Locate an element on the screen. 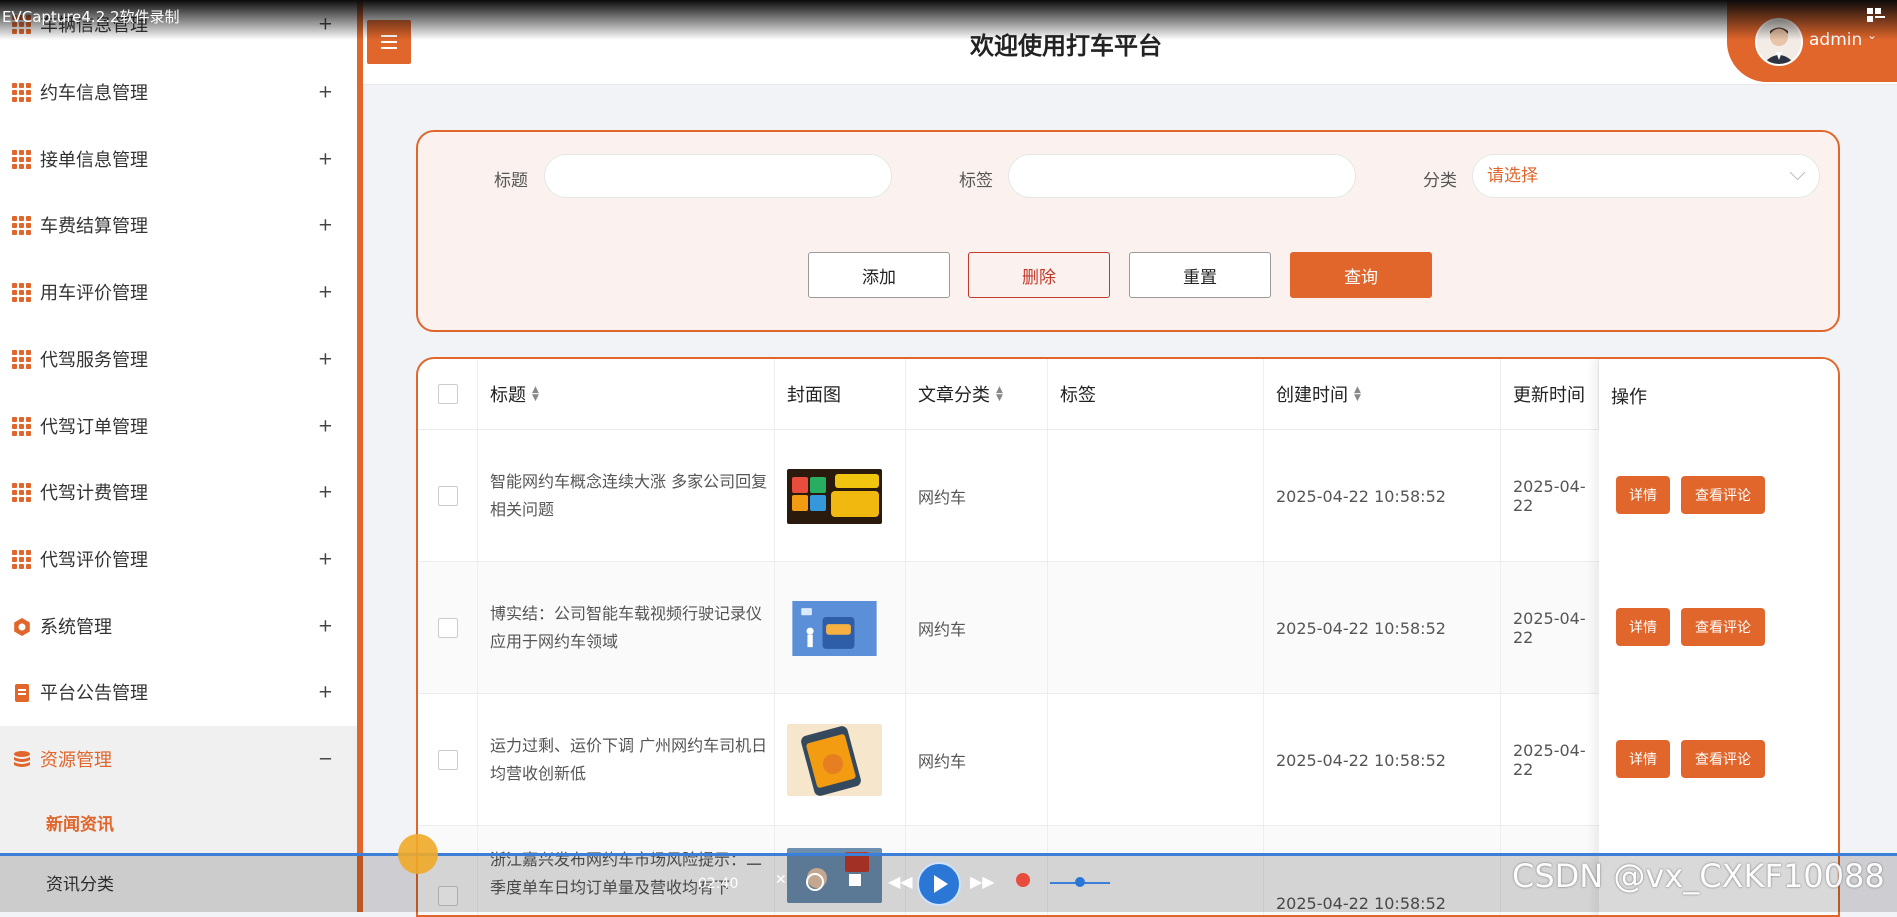 This screenshot has width=1897, height=917. column-label: 创建时间 is located at coordinates (1312, 395).